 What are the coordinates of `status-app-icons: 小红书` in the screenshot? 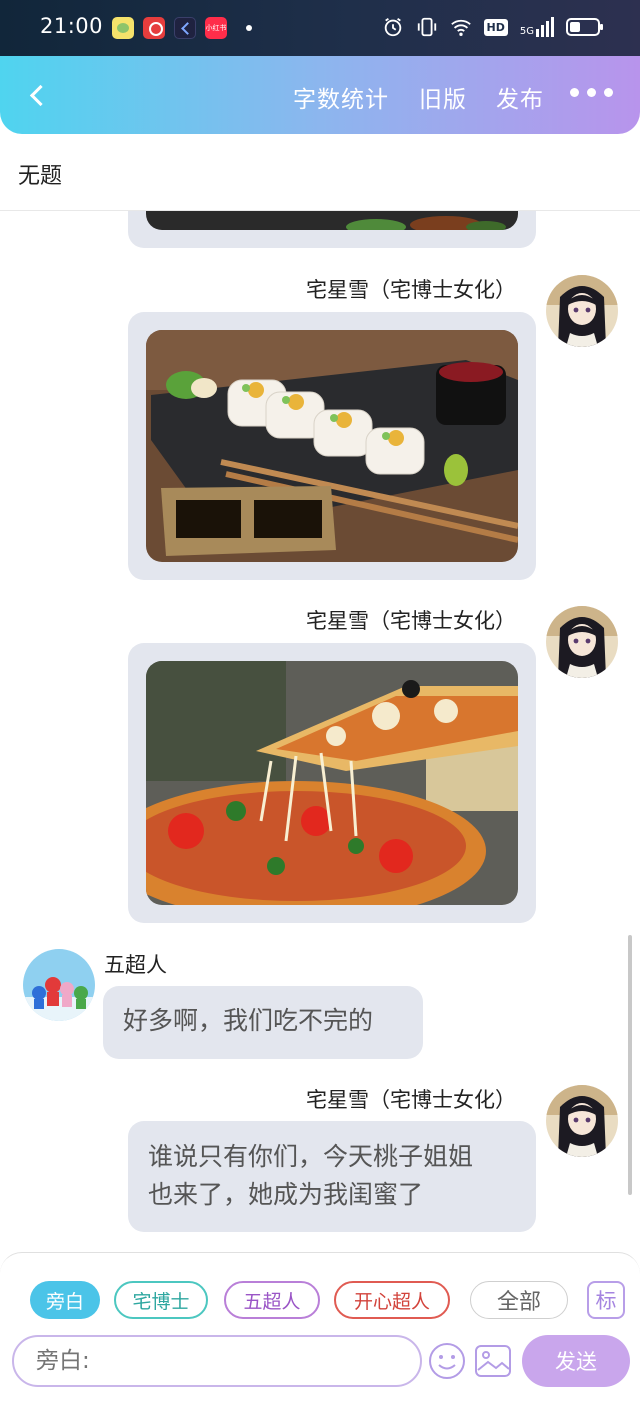 It's located at (182, 28).